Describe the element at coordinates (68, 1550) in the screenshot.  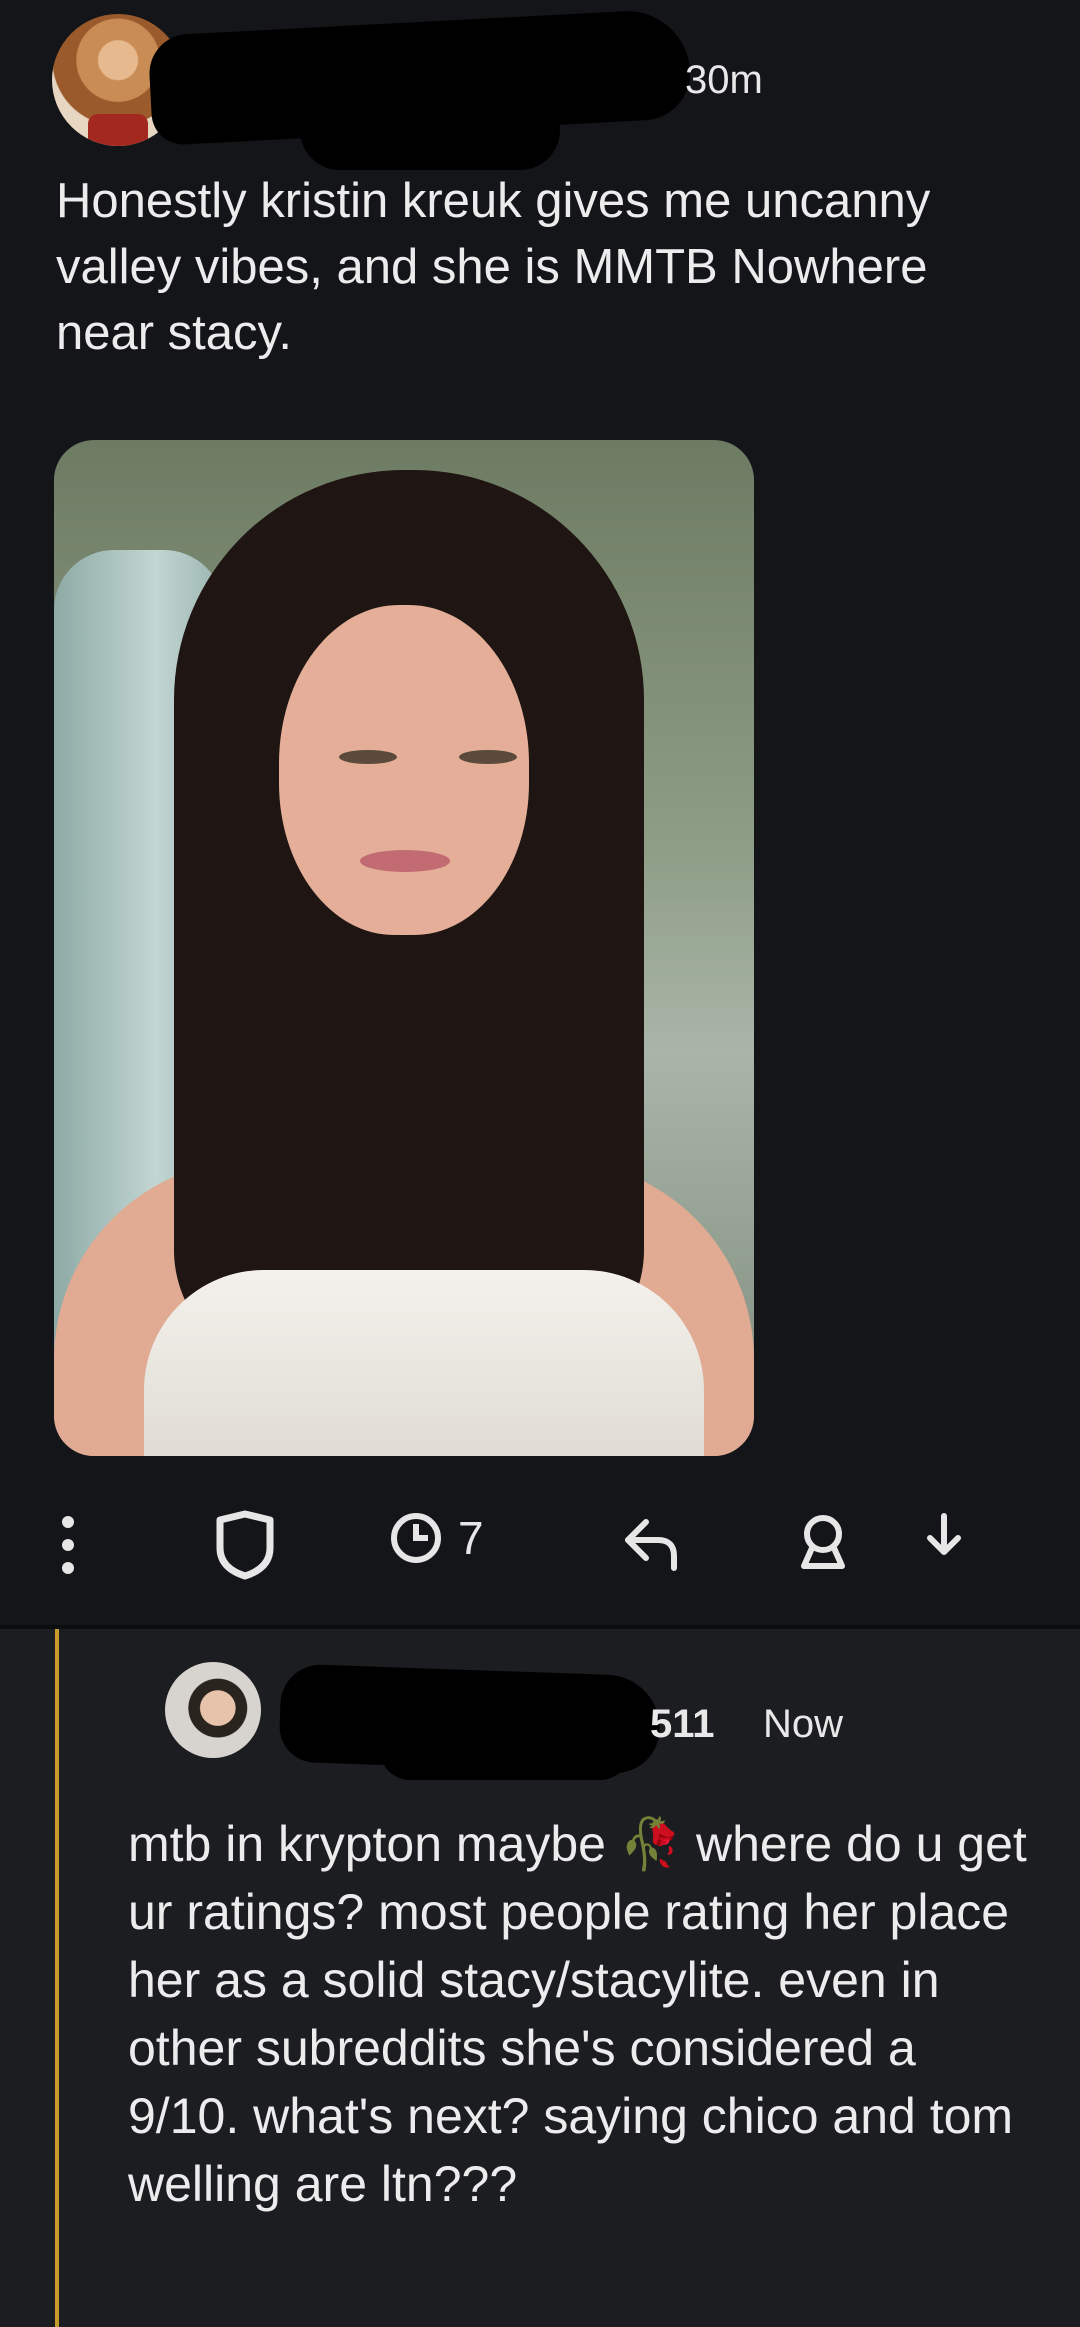
I see `more-vertical-icon` at that location.